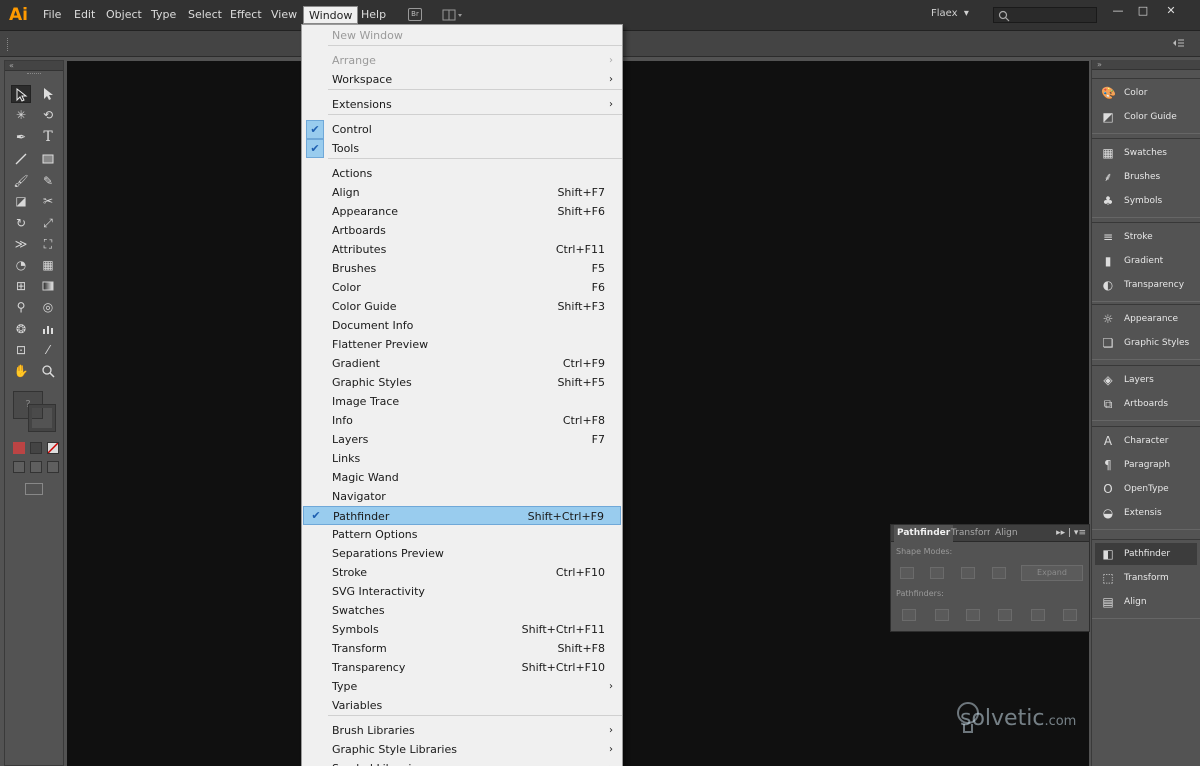 Image resolution: width=1200 pixels, height=766 pixels. Describe the element at coordinates (924, 533) in the screenshot. I see `tab-pathfinder: Pathfinder` at that location.